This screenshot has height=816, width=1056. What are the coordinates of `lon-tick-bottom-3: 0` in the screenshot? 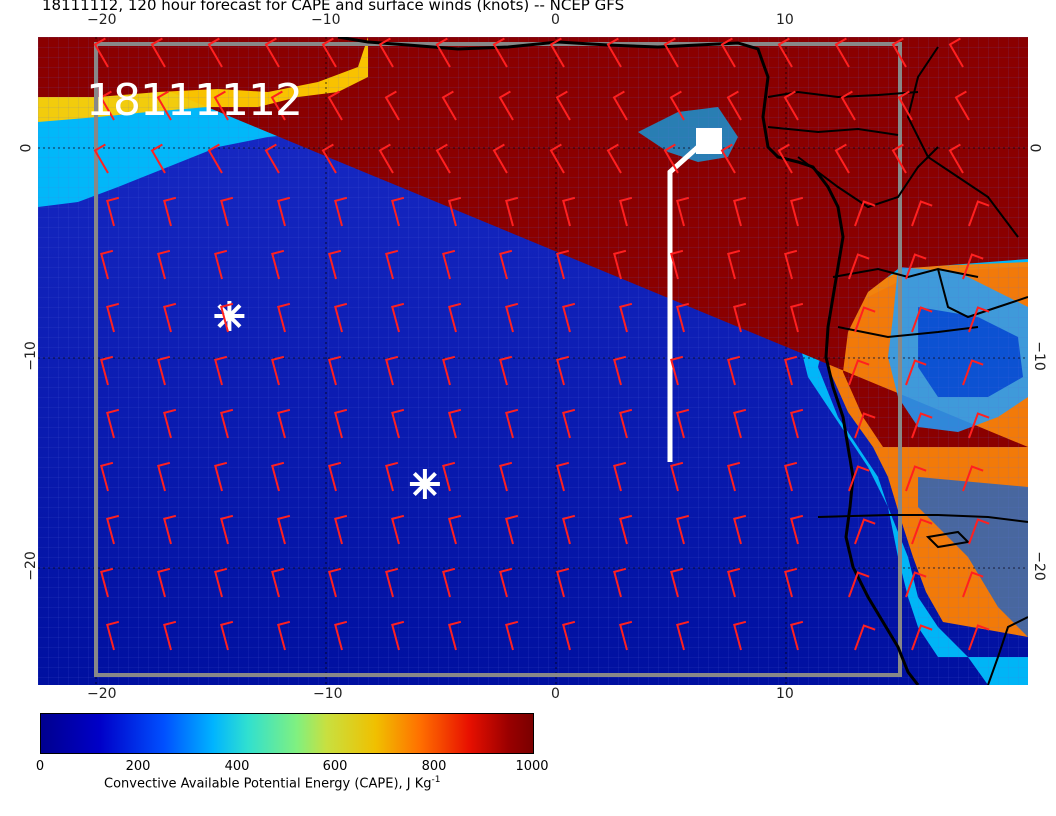 It's located at (555, 694).